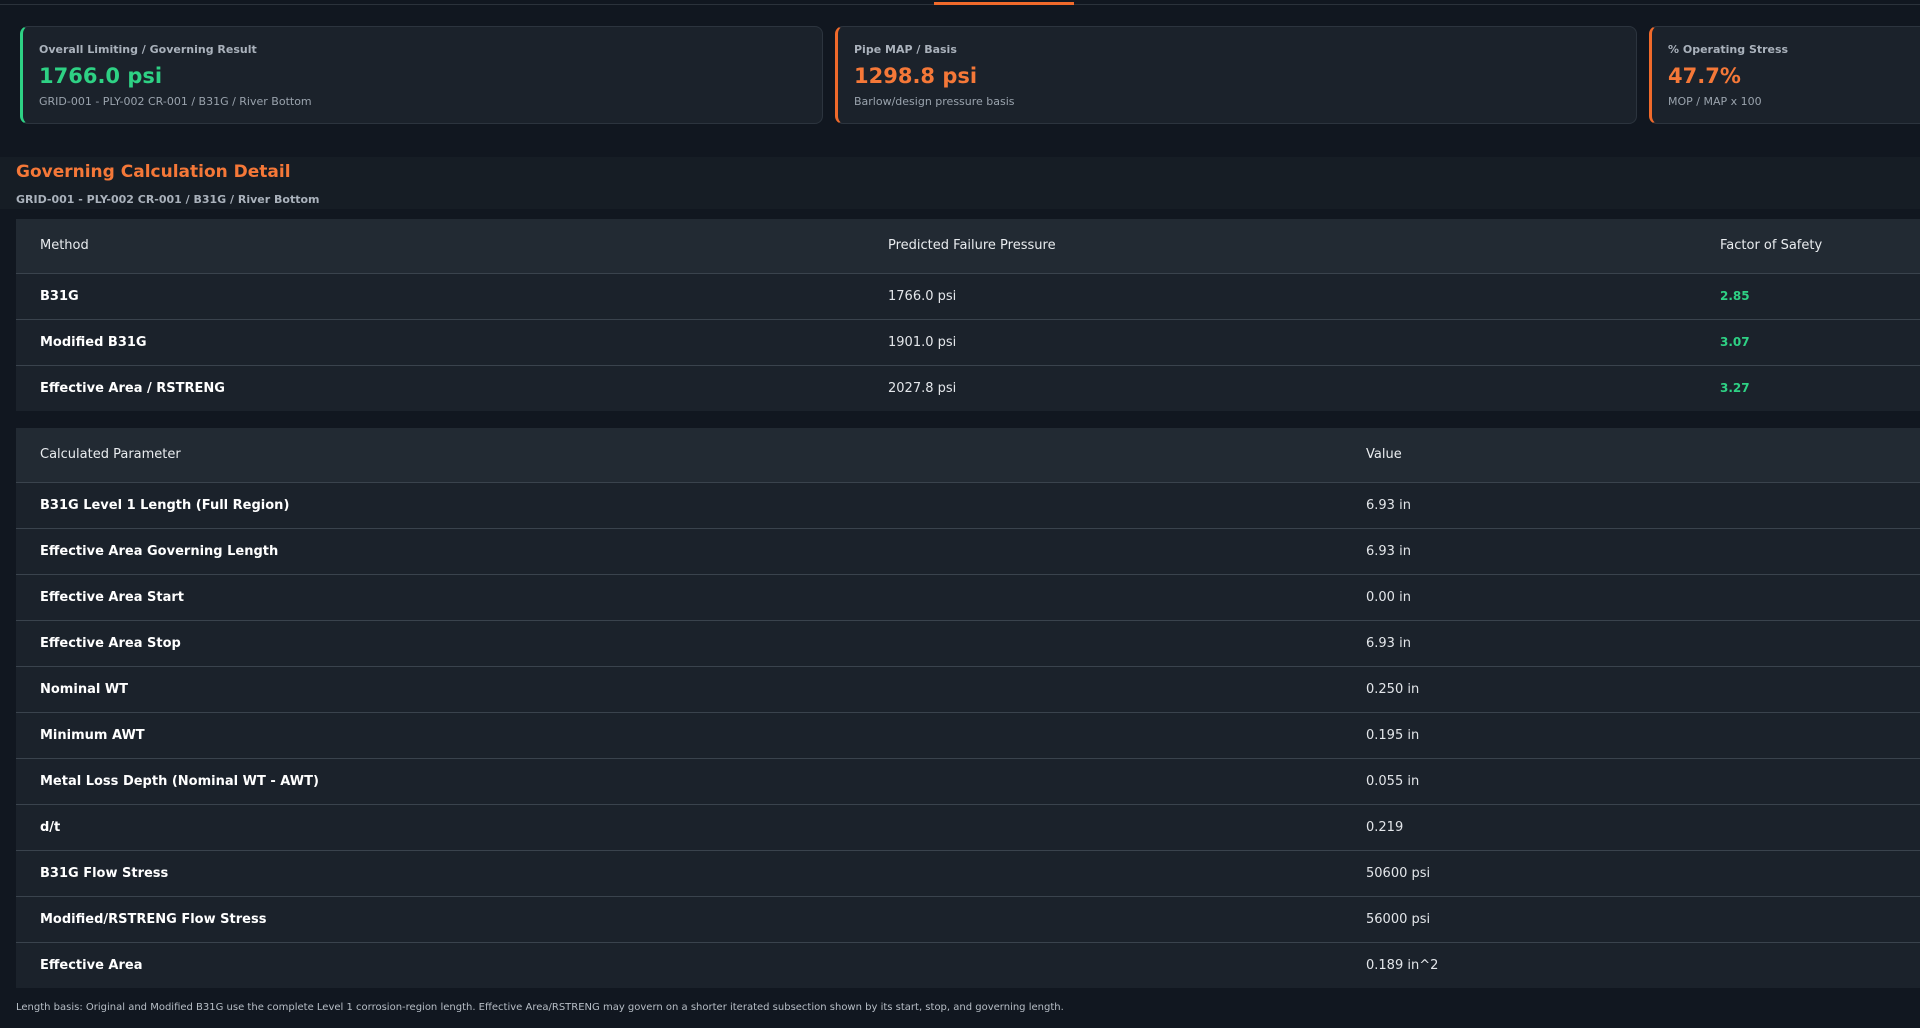 The height and width of the screenshot is (1028, 1920). Describe the element at coordinates (50, 827) in the screenshot. I see `parameter-name: d/t` at that location.